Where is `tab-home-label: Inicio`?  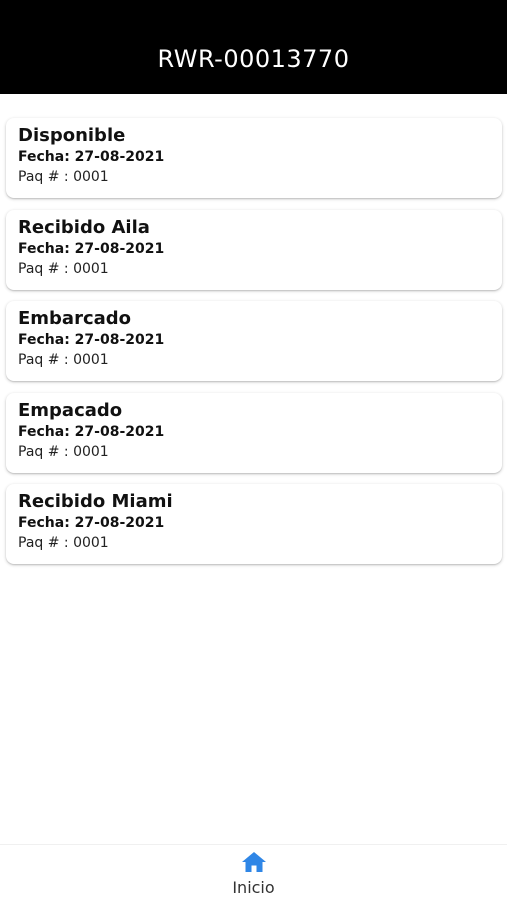 tab-home-label: Inicio is located at coordinates (253, 887).